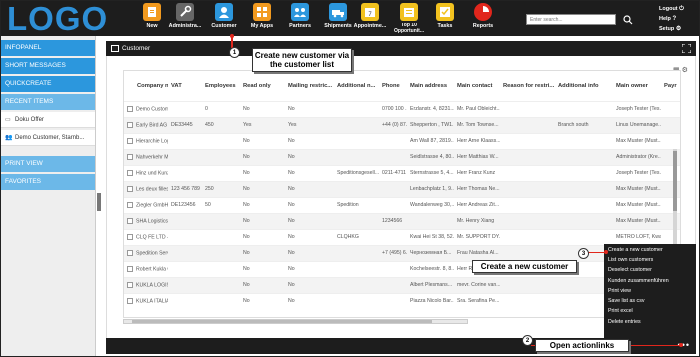 The image size is (700, 357). What do you see at coordinates (48, 182) in the screenshot?
I see `sidebar-section-favorites: FAVORITES` at bounding box center [48, 182].